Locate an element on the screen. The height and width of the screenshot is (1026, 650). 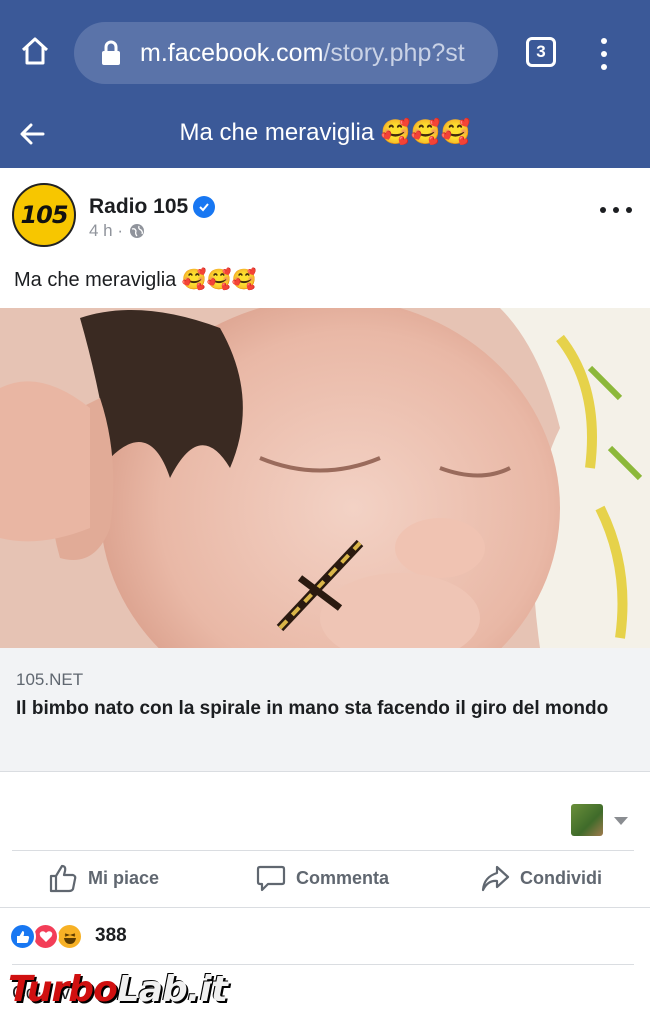
reaction-icons is located at coordinates (49, 937).